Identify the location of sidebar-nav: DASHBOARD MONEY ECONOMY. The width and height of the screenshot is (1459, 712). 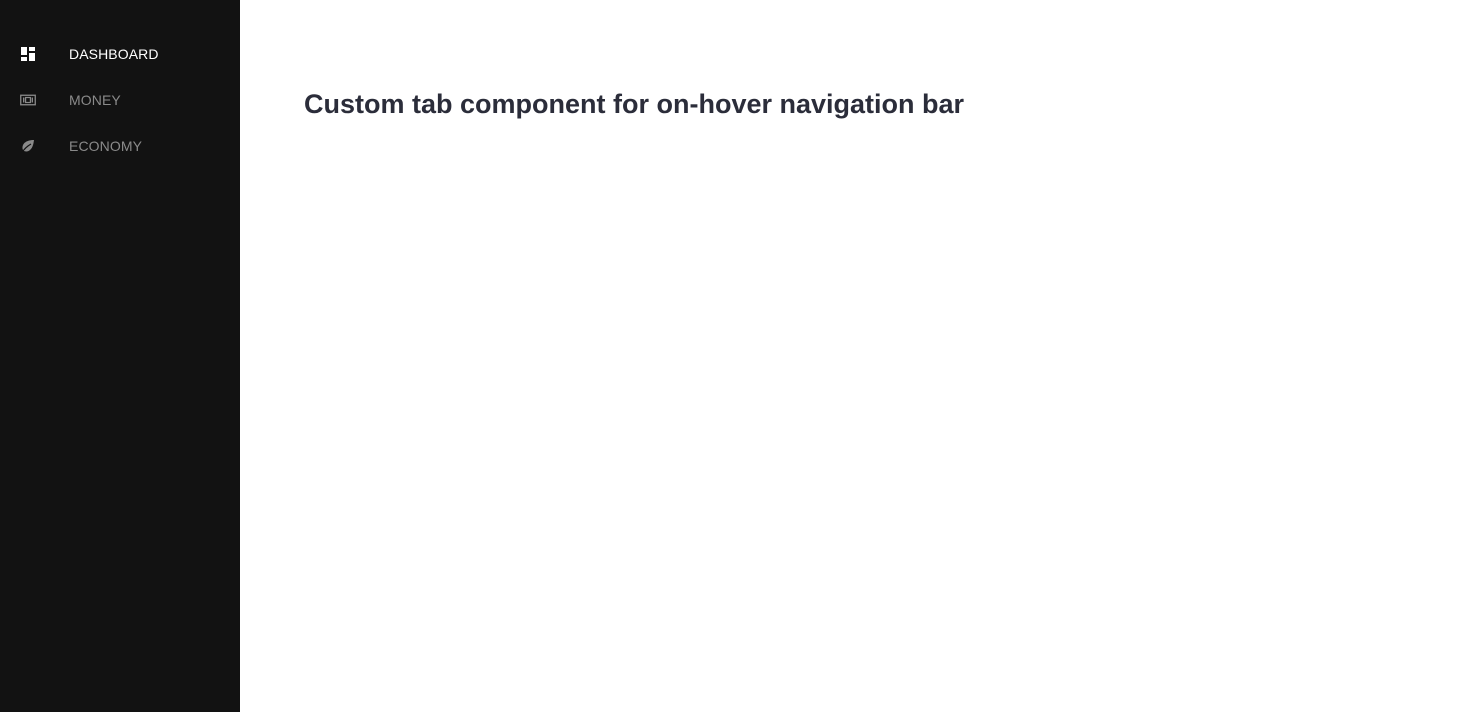
(120, 100).